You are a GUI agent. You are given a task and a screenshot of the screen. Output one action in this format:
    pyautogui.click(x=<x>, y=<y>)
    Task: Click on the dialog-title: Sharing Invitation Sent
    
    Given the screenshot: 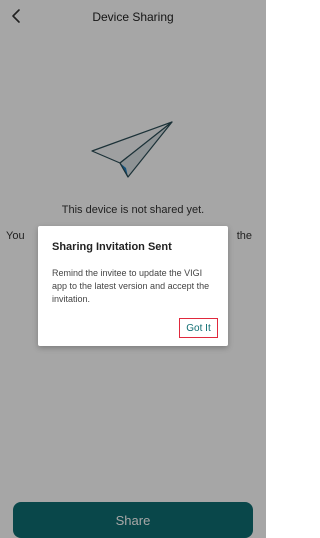 What is the action you would take?
    pyautogui.click(x=112, y=247)
    